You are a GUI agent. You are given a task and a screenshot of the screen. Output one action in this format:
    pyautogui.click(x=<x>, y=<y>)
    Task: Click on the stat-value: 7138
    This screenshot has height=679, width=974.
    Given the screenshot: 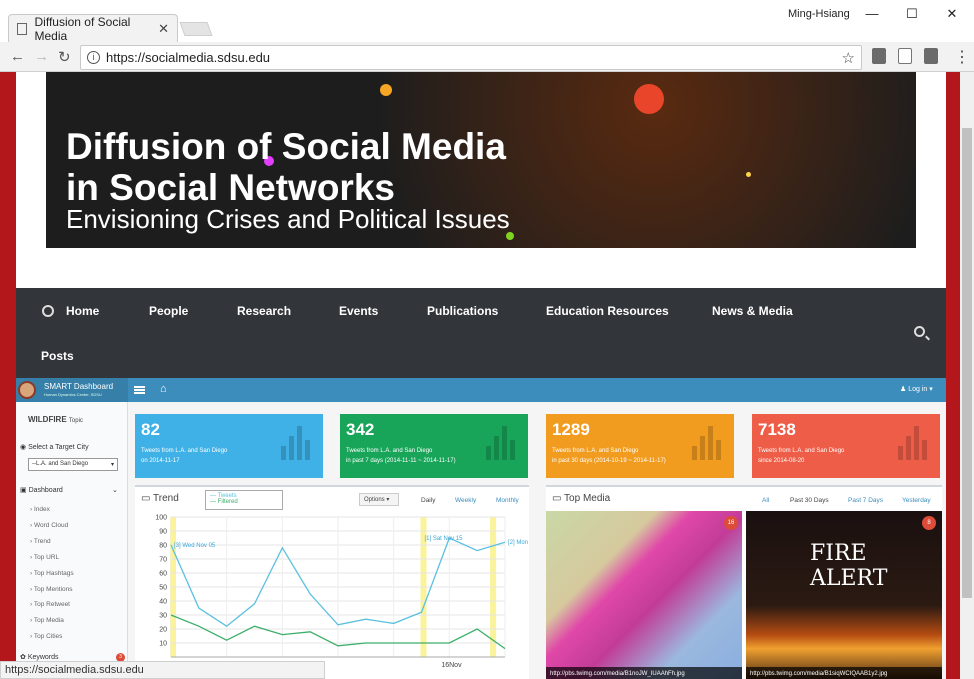 What is the action you would take?
    pyautogui.click(x=777, y=429)
    